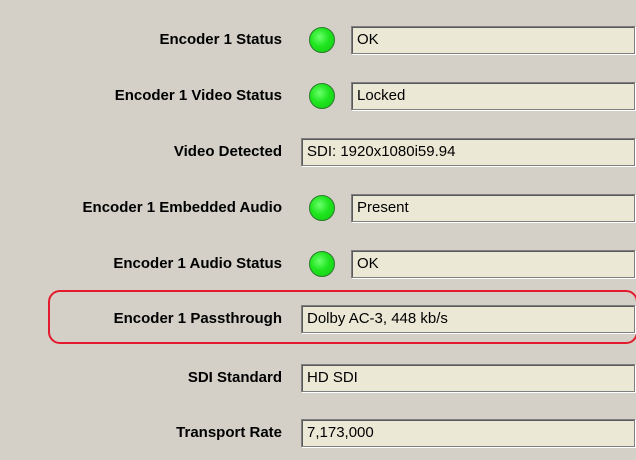 The height and width of the screenshot is (460, 636). Describe the element at coordinates (493, 208) in the screenshot. I see `embedded-audio-field: Present` at that location.